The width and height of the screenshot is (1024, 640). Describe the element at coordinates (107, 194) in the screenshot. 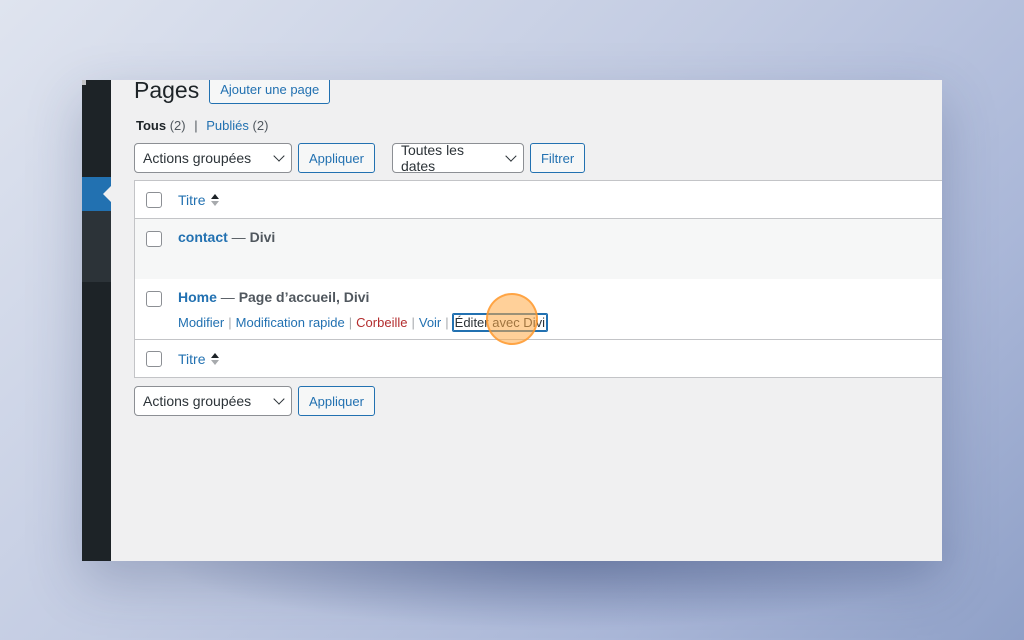

I see `sidebar-active-arrow-icon` at that location.